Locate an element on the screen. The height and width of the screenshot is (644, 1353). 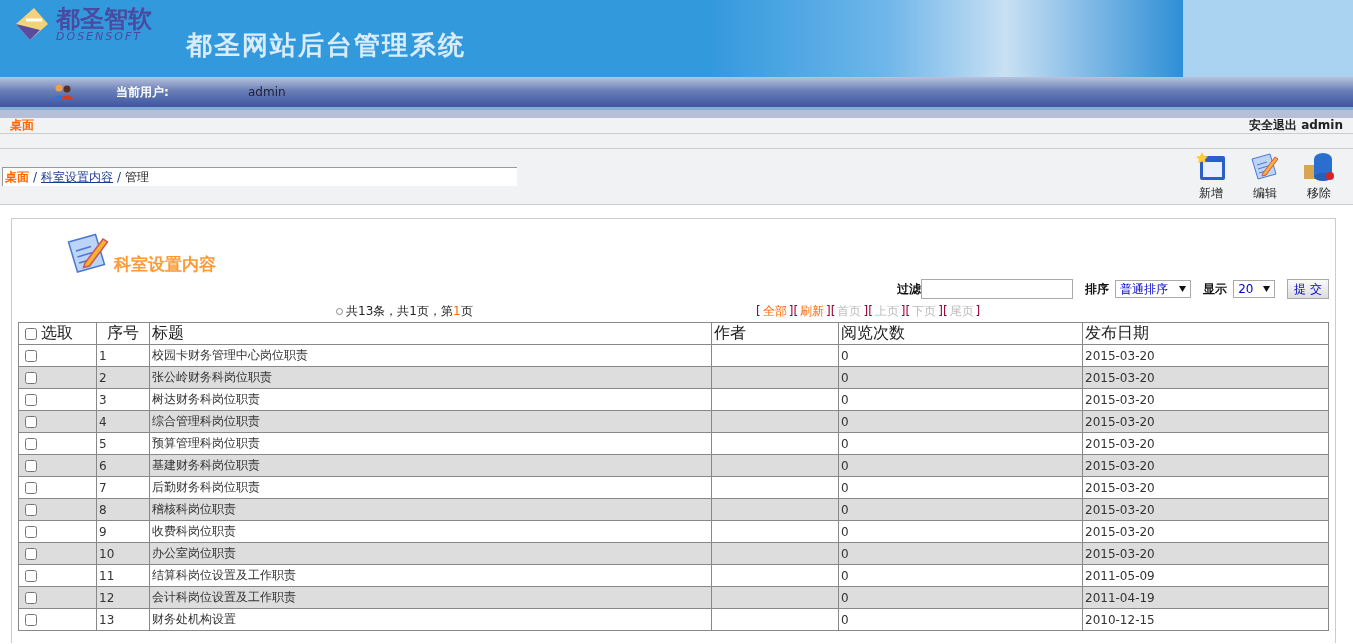
table-cell: 校园卡财务管理中心岗位职责 is located at coordinates (430, 355).